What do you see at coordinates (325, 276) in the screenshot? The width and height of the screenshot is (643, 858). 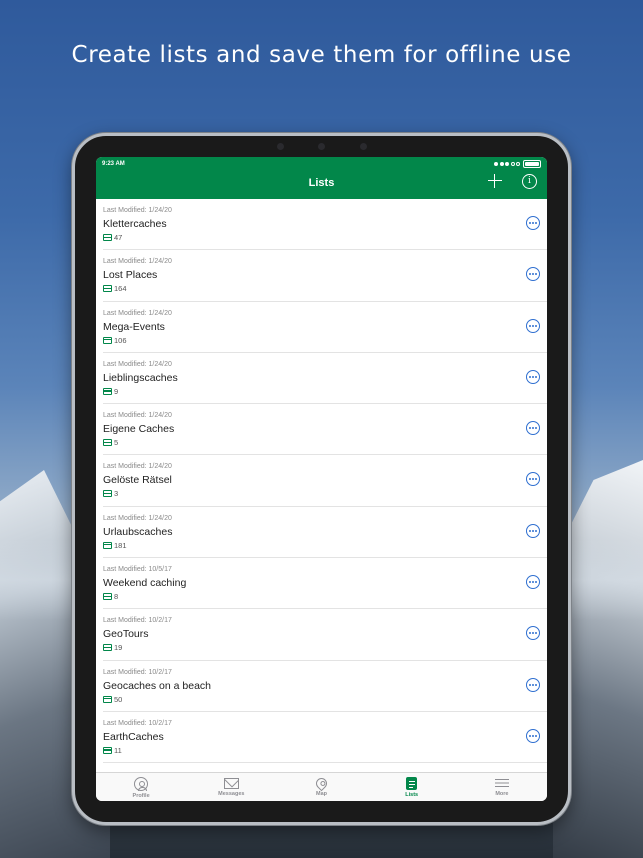 I see `list-item: Last Modified: 1/24/20 Lost Places 164` at bounding box center [325, 276].